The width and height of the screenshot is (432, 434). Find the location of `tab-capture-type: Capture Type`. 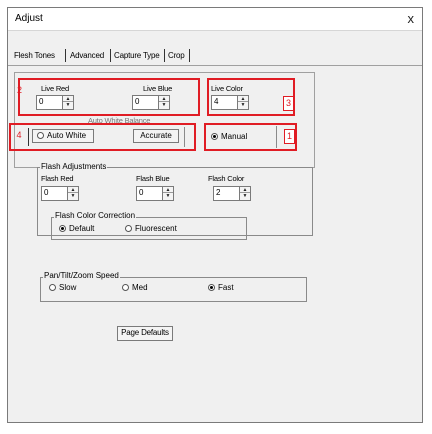

tab-capture-type: Capture Type is located at coordinates (137, 55).